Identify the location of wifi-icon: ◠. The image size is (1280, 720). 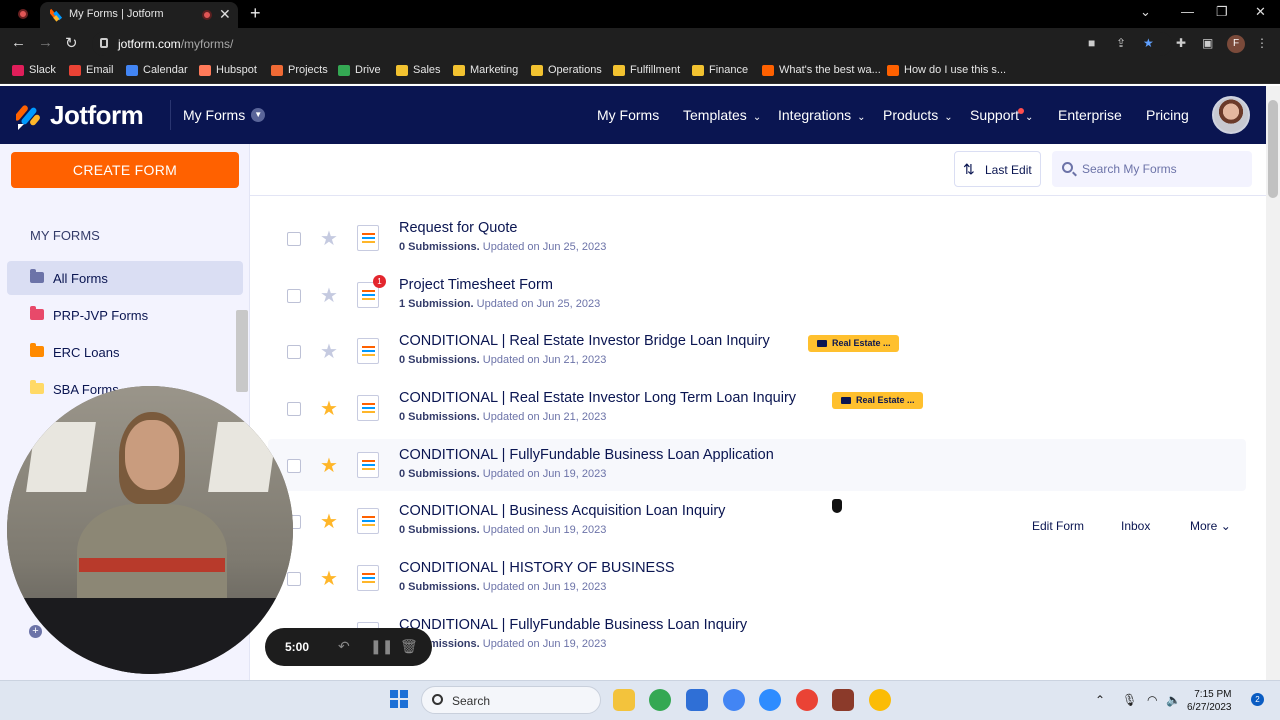
(1152, 700).